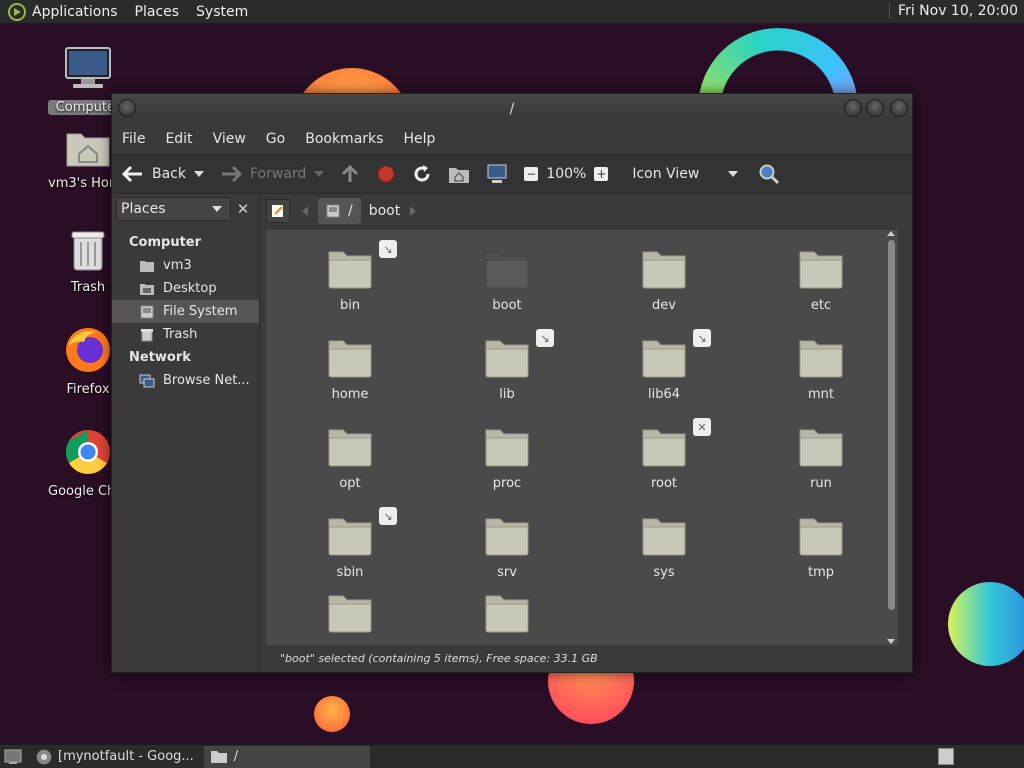  I want to click on sidebar-type-select: Places, so click(173, 209).